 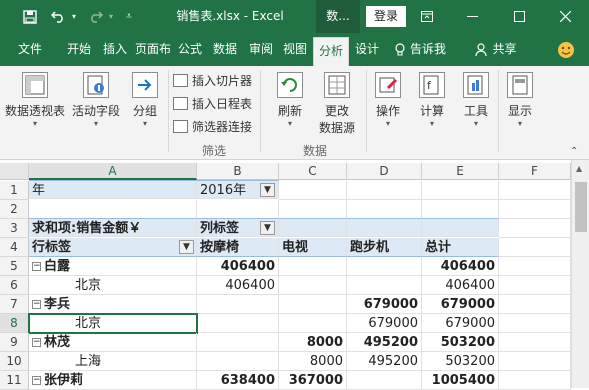 What do you see at coordinates (267, 228) in the screenshot?
I see `column-filter-dropdown-icon: ▼` at bounding box center [267, 228].